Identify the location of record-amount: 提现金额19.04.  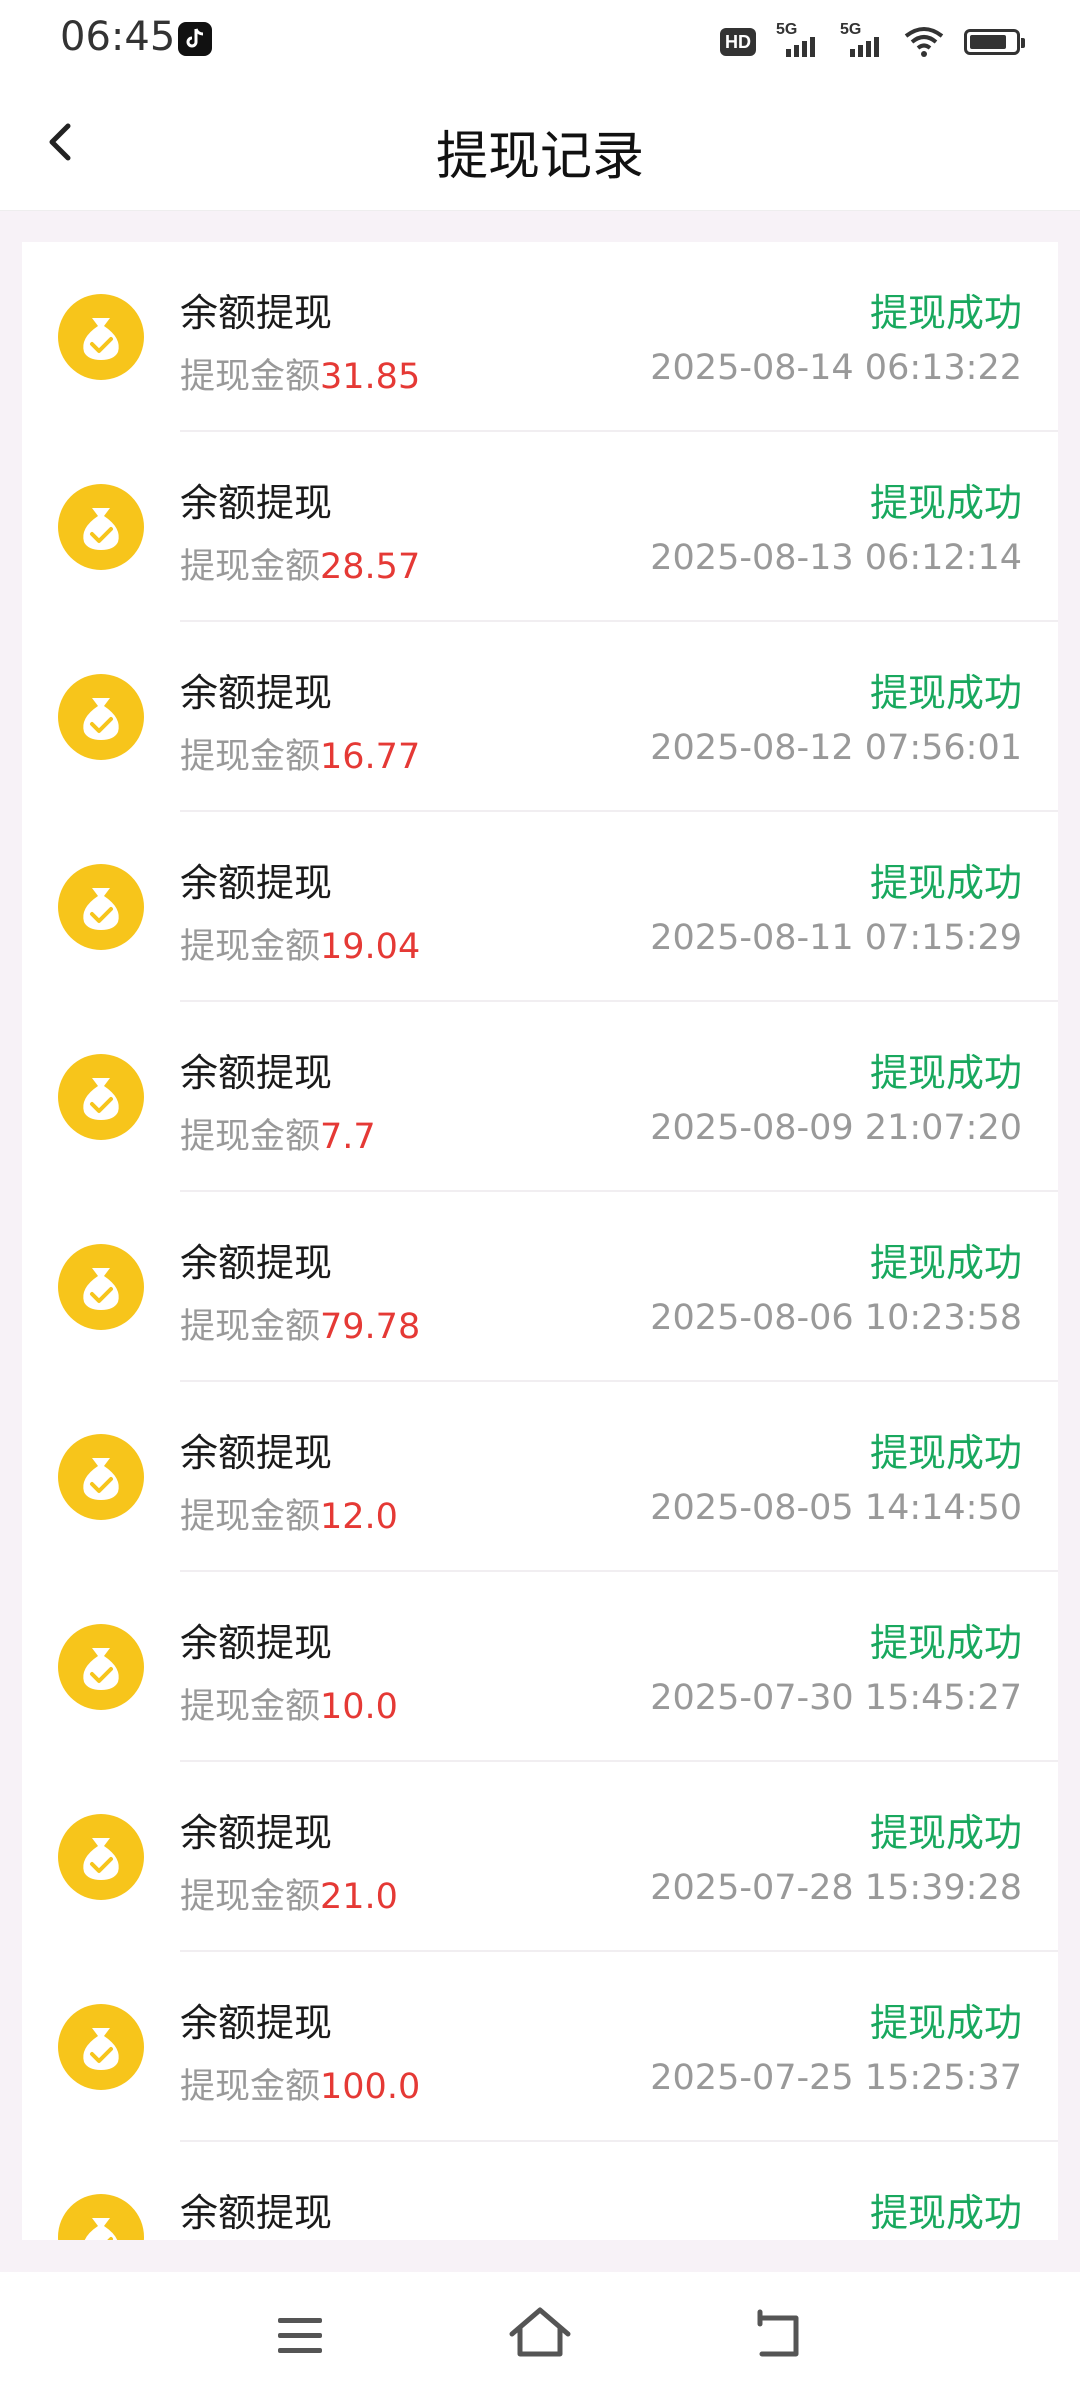
(300, 943).